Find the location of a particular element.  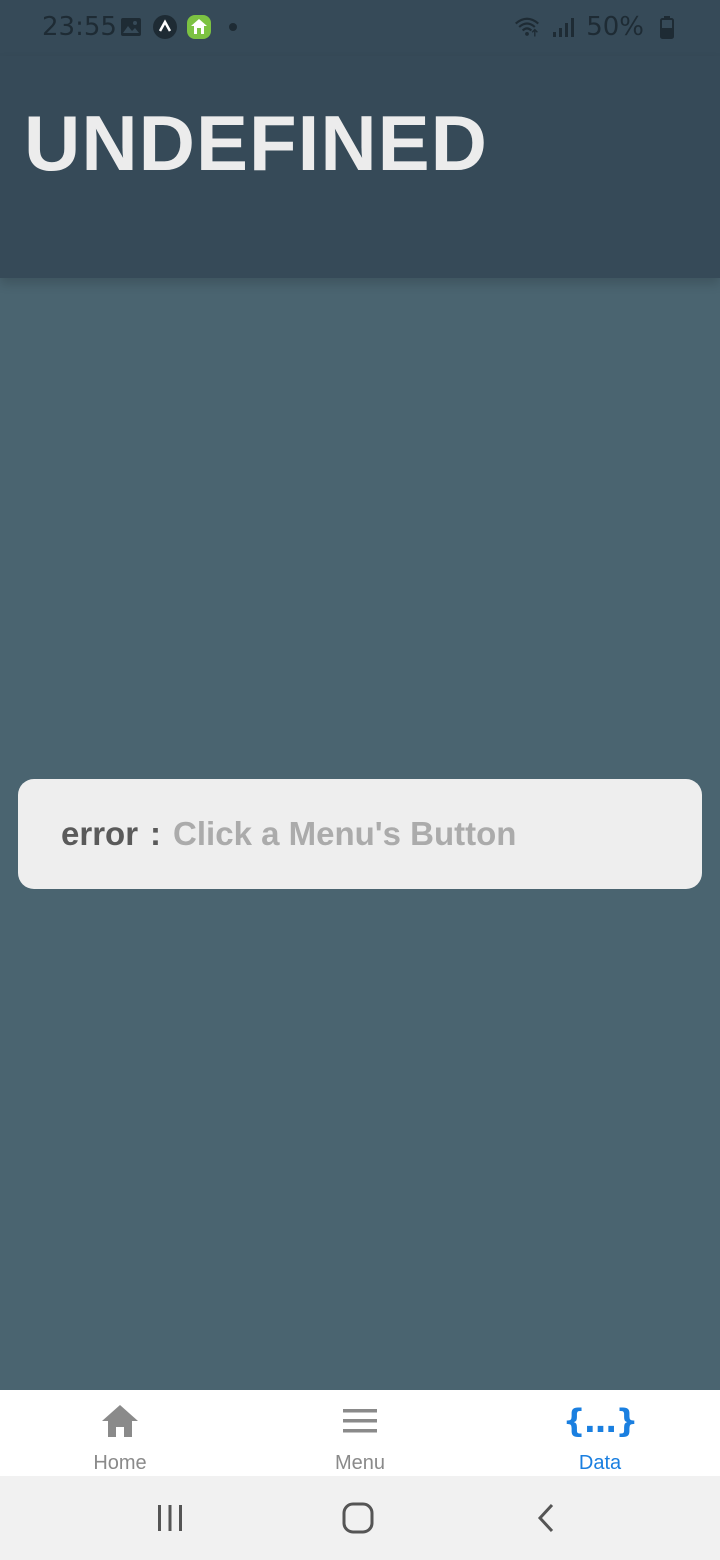

tab-menu-label: Menu is located at coordinates (360, 1463).